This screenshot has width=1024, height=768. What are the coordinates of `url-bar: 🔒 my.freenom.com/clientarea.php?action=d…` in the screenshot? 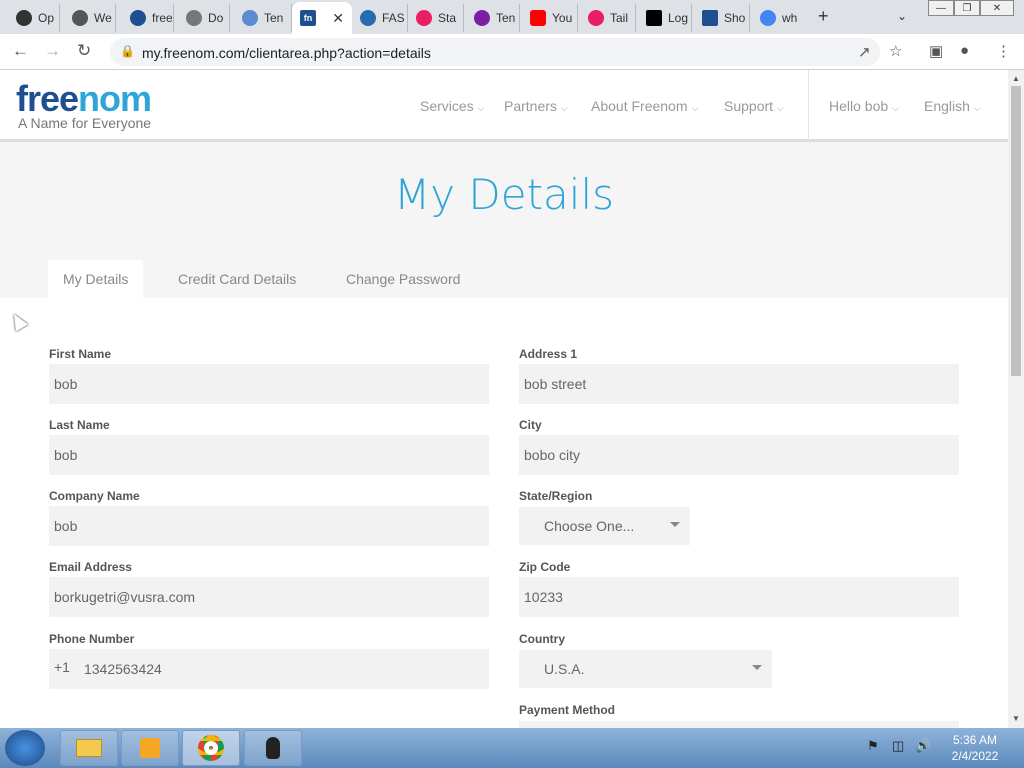 It's located at (495, 52).